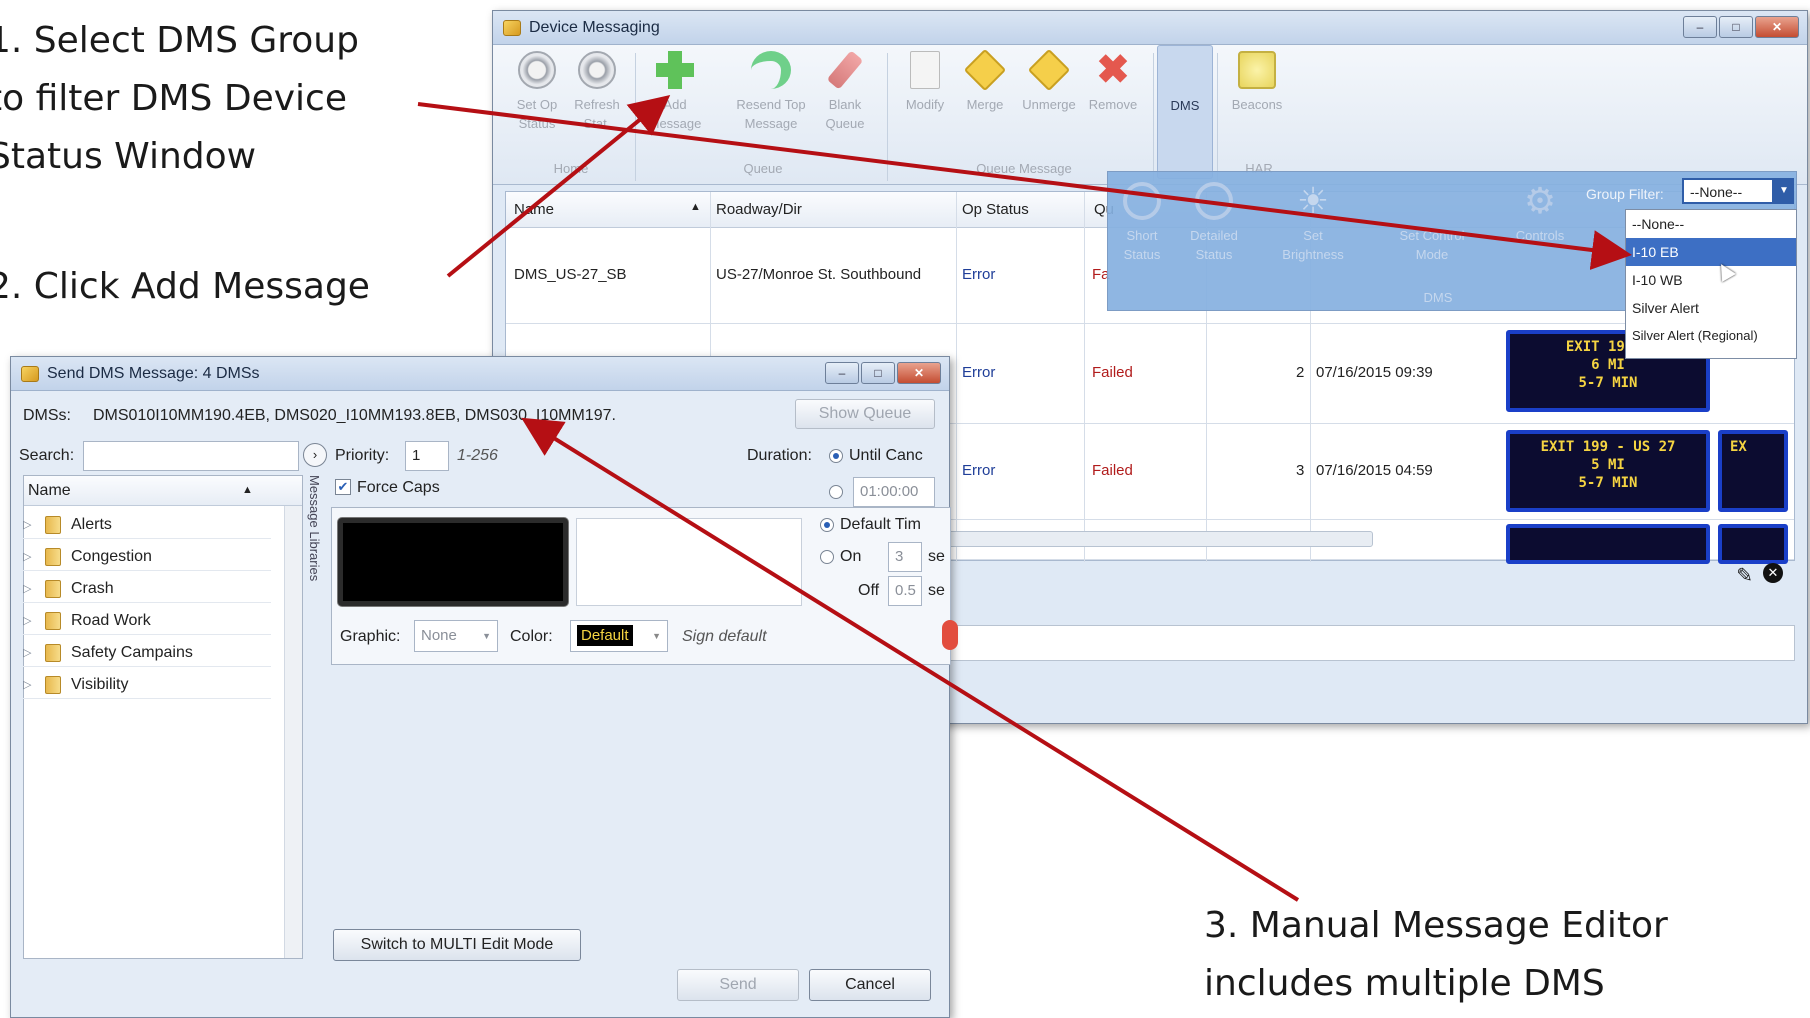 The height and width of the screenshot is (1018, 1810). I want to click on modify-icon, so click(925, 70).